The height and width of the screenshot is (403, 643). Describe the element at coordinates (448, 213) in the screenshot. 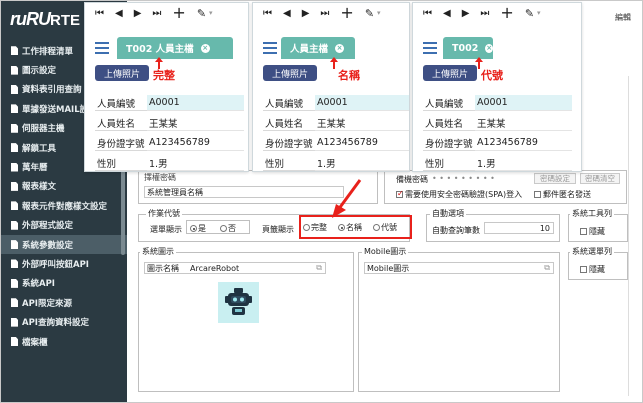

I see `refresh-legend: 自動選項` at that location.